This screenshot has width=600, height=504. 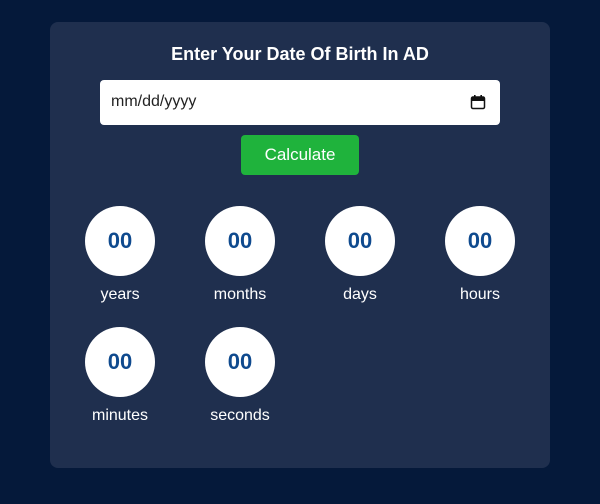 I want to click on counter-days: 00 days, so click(x=360, y=255).